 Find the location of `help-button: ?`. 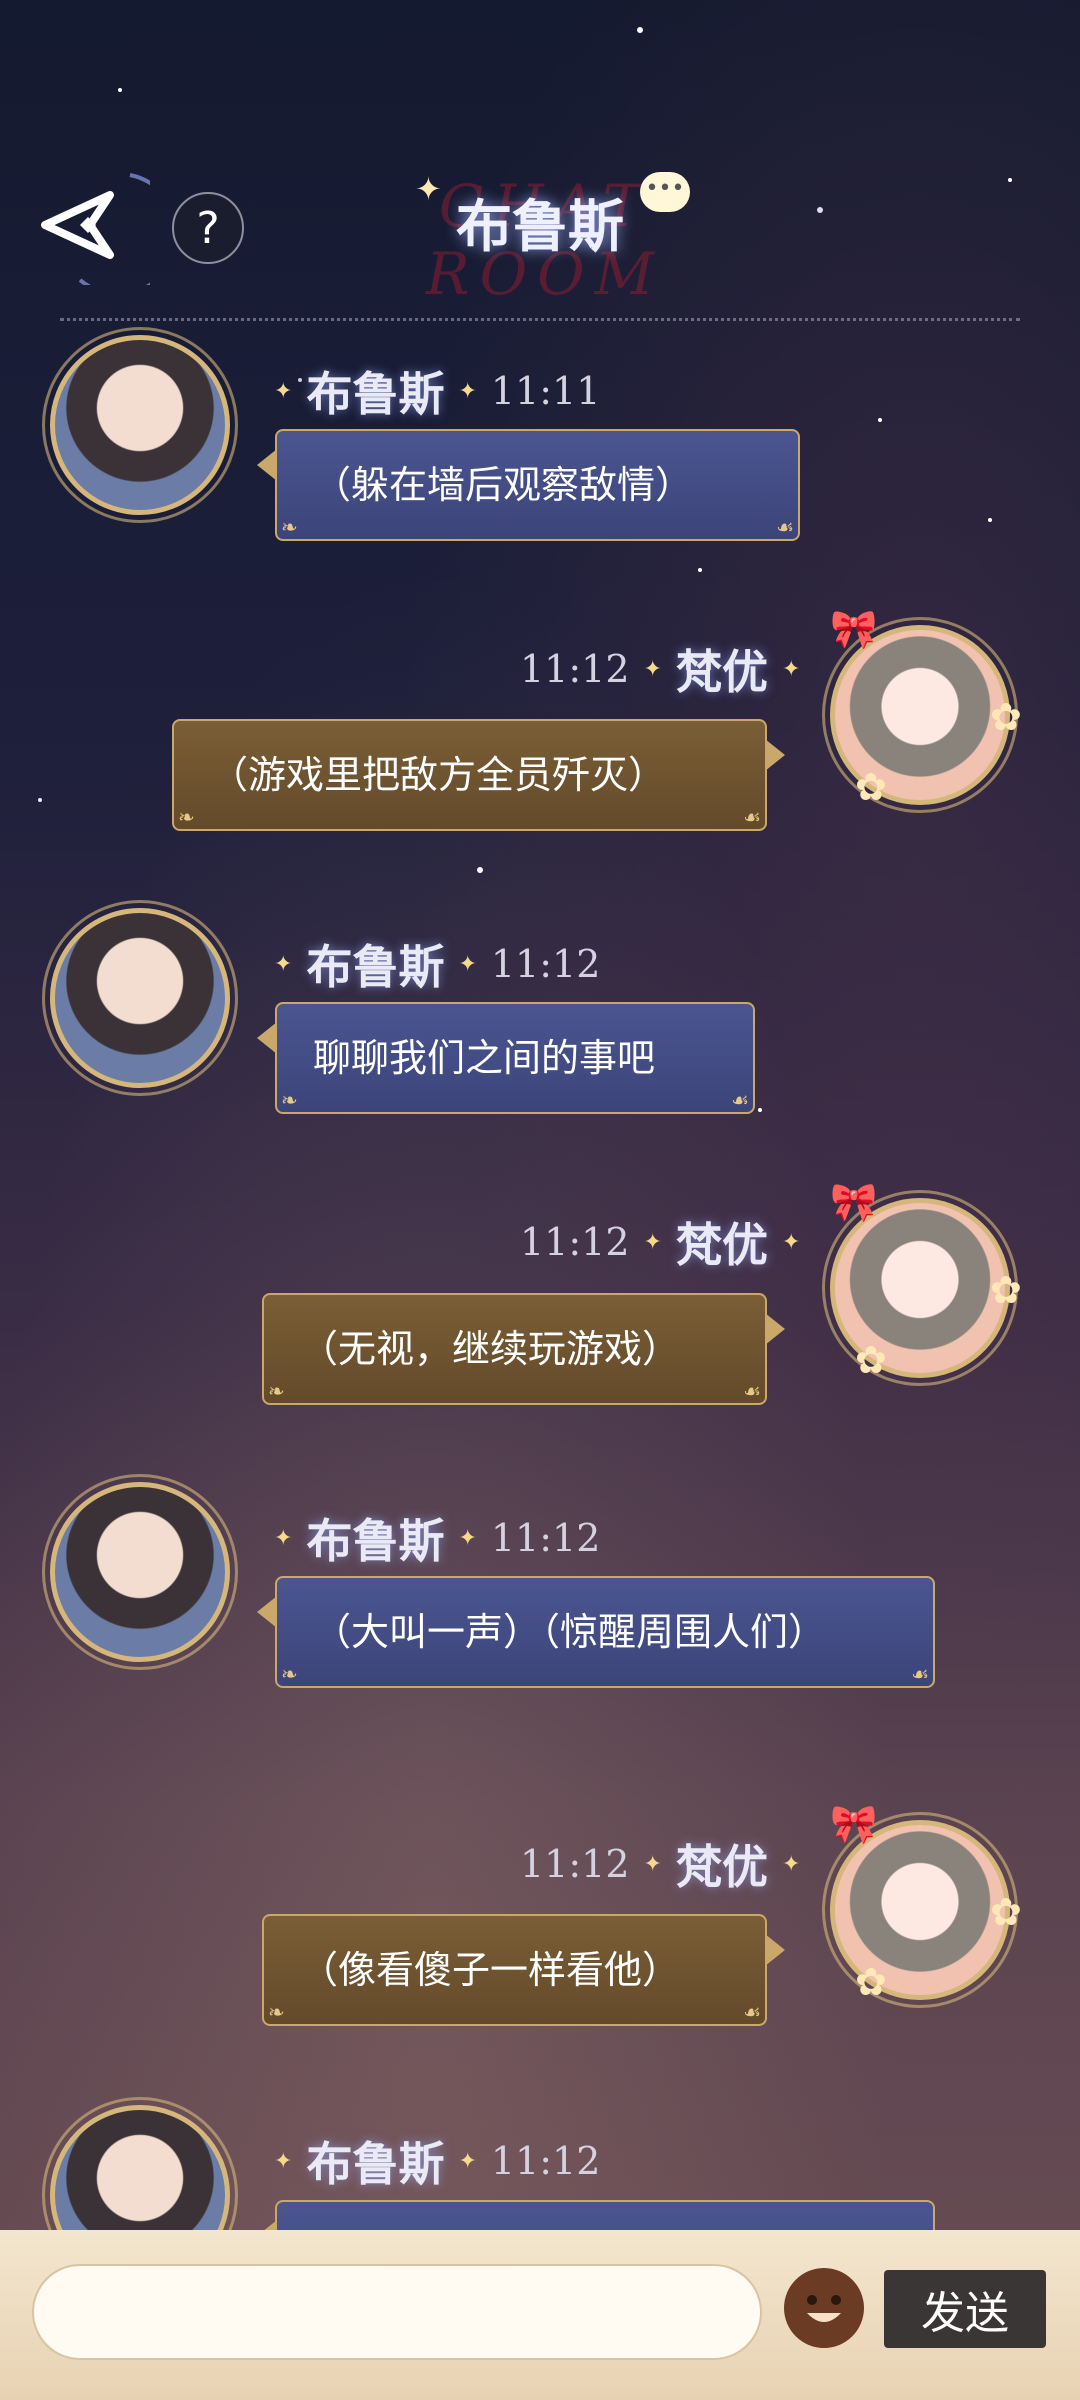

help-button: ? is located at coordinates (208, 228).